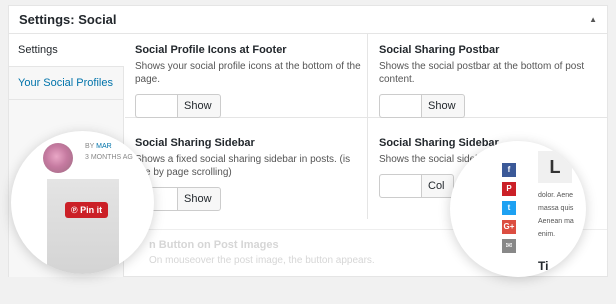 The height and width of the screenshot is (304, 616). What do you see at coordinates (91, 210) in the screenshot?
I see `pin-it-label: Pin it` at bounding box center [91, 210].